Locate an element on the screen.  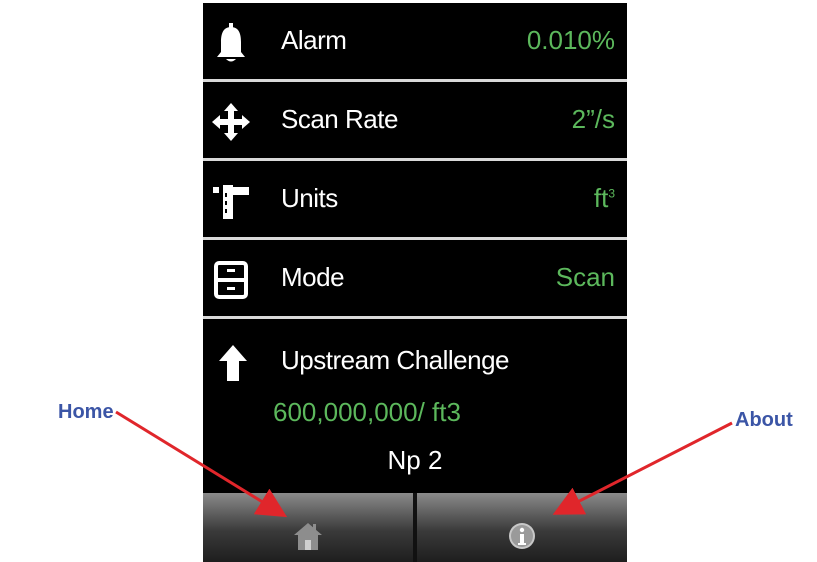
setting-label: Units is located at coordinates (309, 198).